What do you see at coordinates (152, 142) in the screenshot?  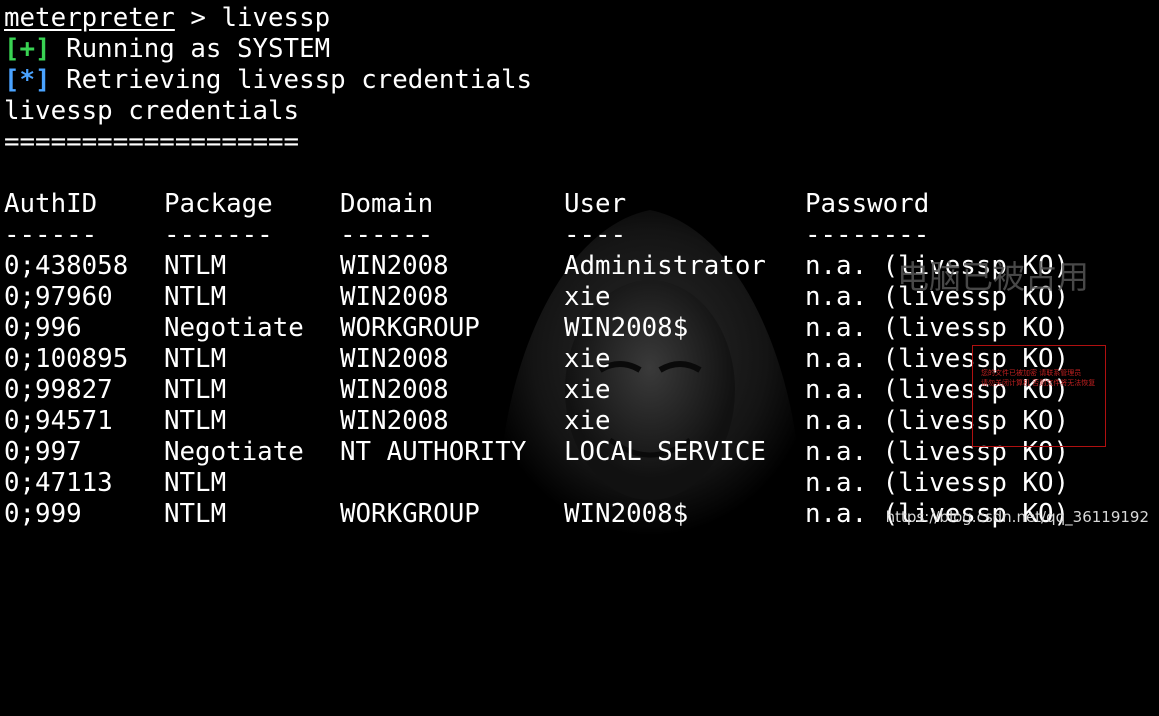 I see `section-rule: ===================` at bounding box center [152, 142].